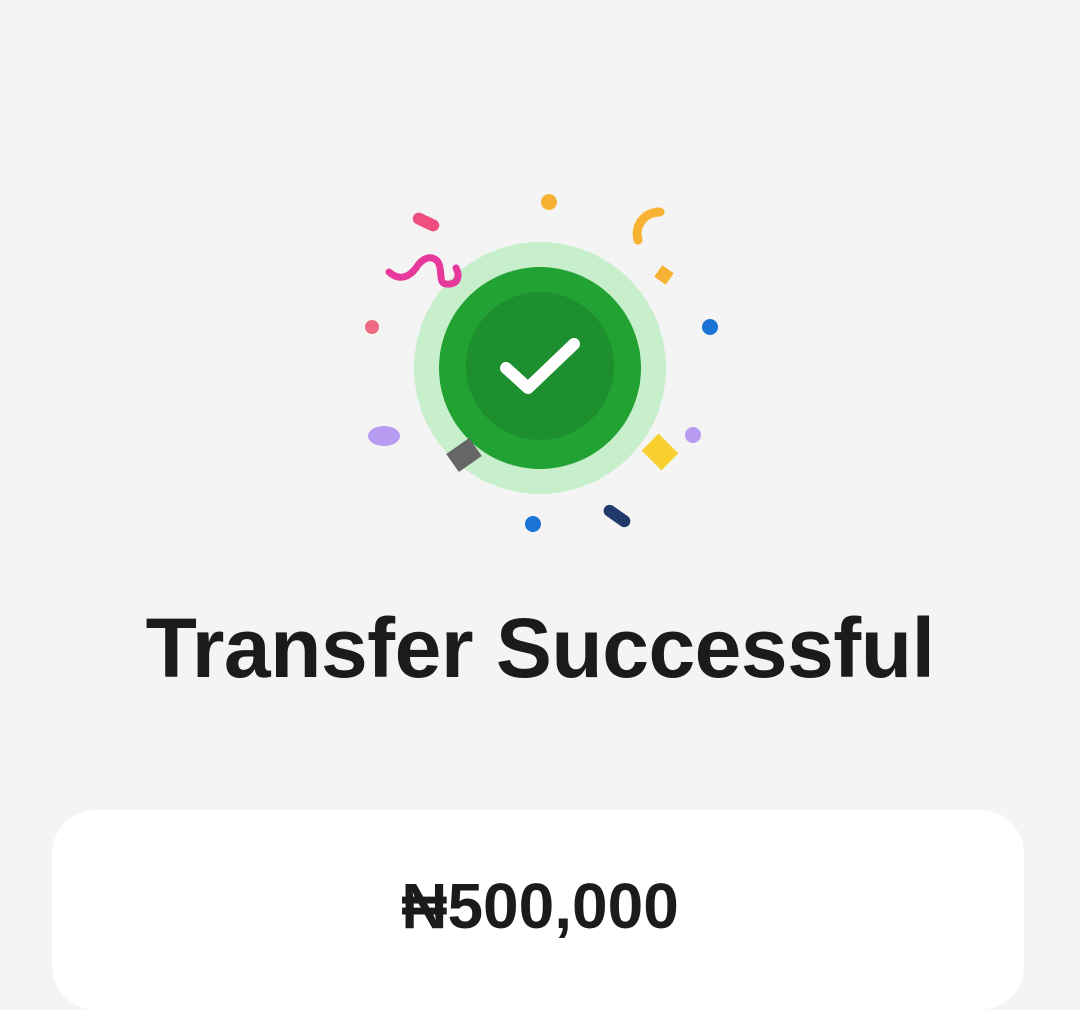 Image resolution: width=1080 pixels, height=1010 pixels. What do you see at coordinates (540, 366) in the screenshot?
I see `success-inner-circle` at bounding box center [540, 366].